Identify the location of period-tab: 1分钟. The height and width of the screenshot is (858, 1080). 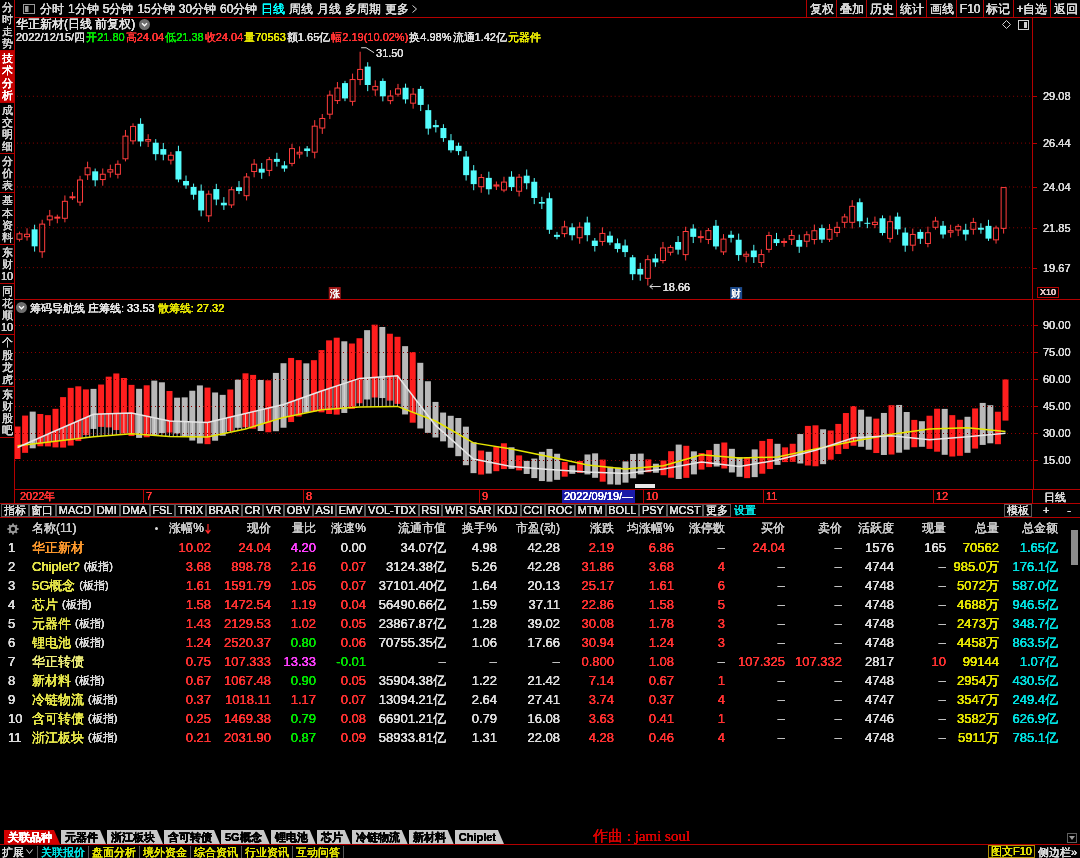
(83, 8).